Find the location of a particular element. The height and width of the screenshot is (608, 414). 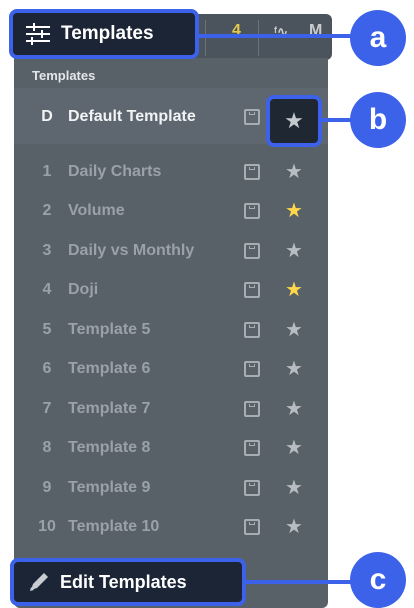

template-number: 9 is located at coordinates (47, 487).